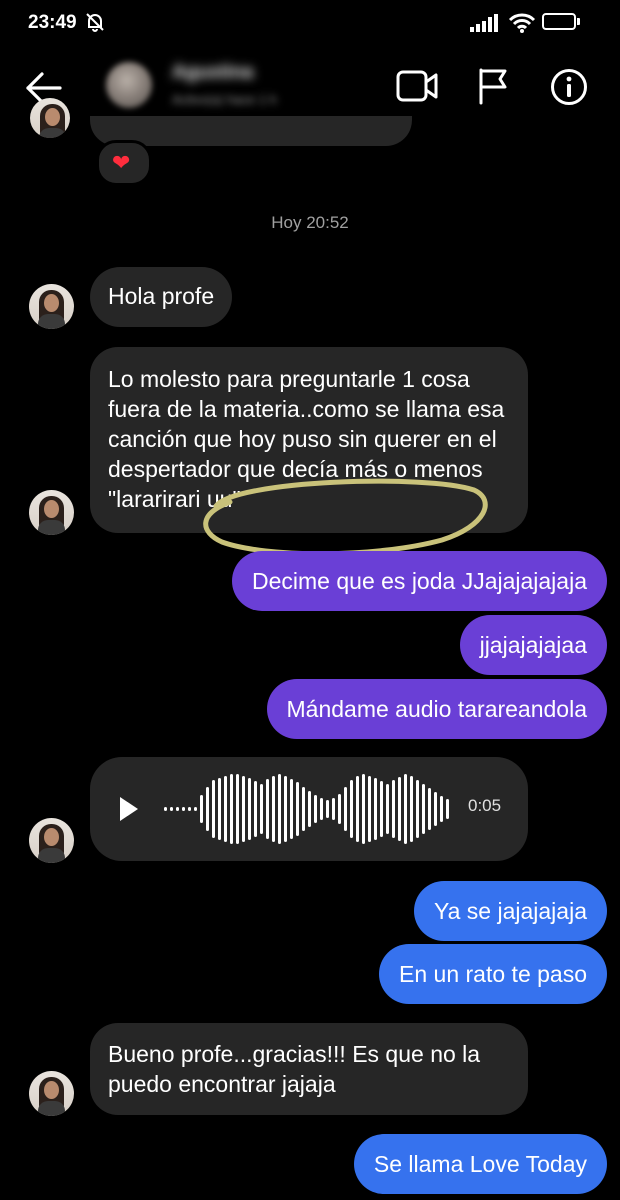 The width and height of the screenshot is (620, 1200). What do you see at coordinates (419, 581) in the screenshot?
I see `message-bubble-outgoing: Decime que es joda JJajajajajaja` at bounding box center [419, 581].